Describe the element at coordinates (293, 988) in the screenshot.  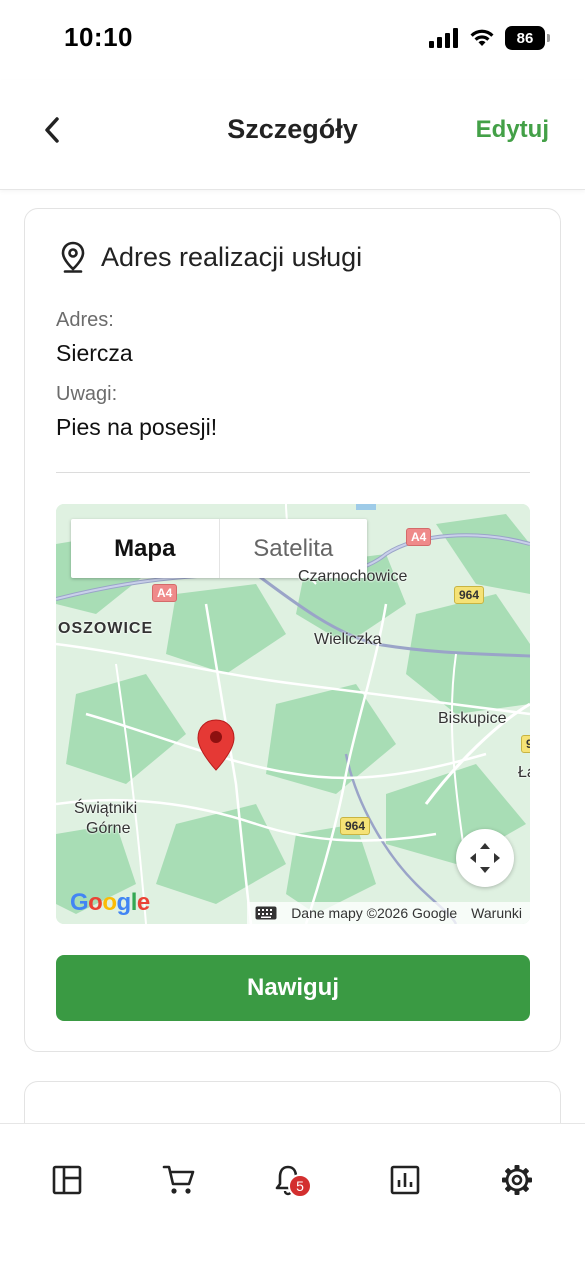
I see `navigate-button: Nawiguj` at that location.